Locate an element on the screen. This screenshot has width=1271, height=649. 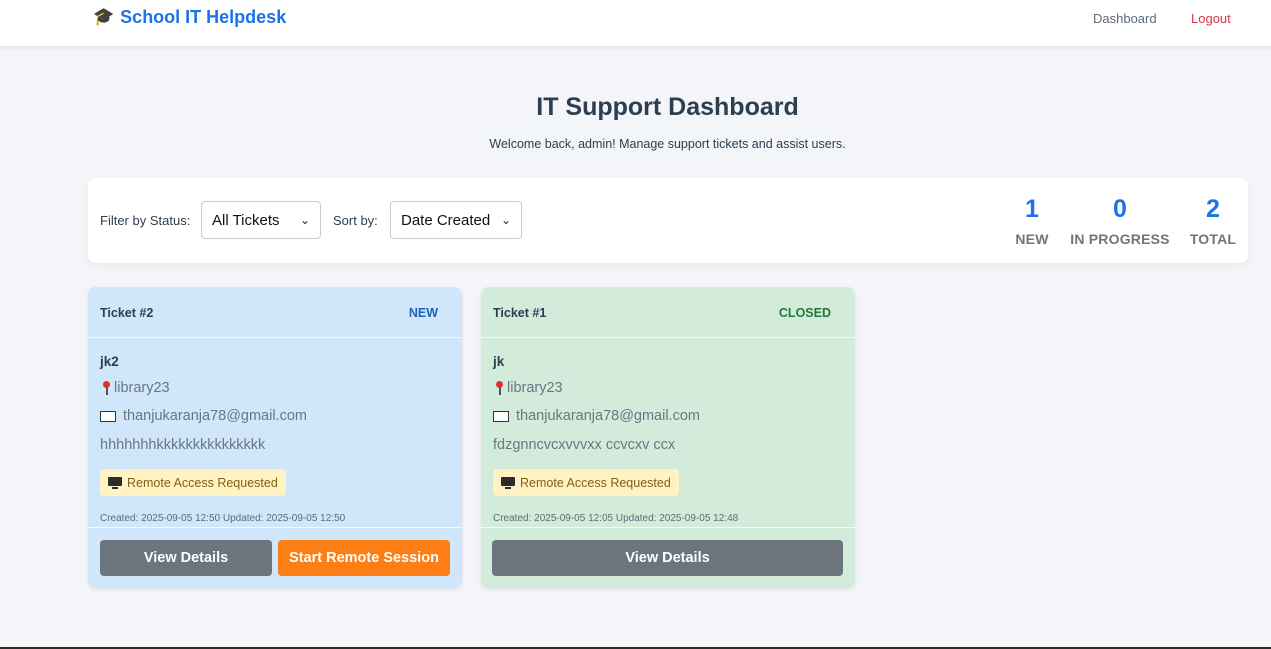
stat-new-value: 1 is located at coordinates (1032, 209).